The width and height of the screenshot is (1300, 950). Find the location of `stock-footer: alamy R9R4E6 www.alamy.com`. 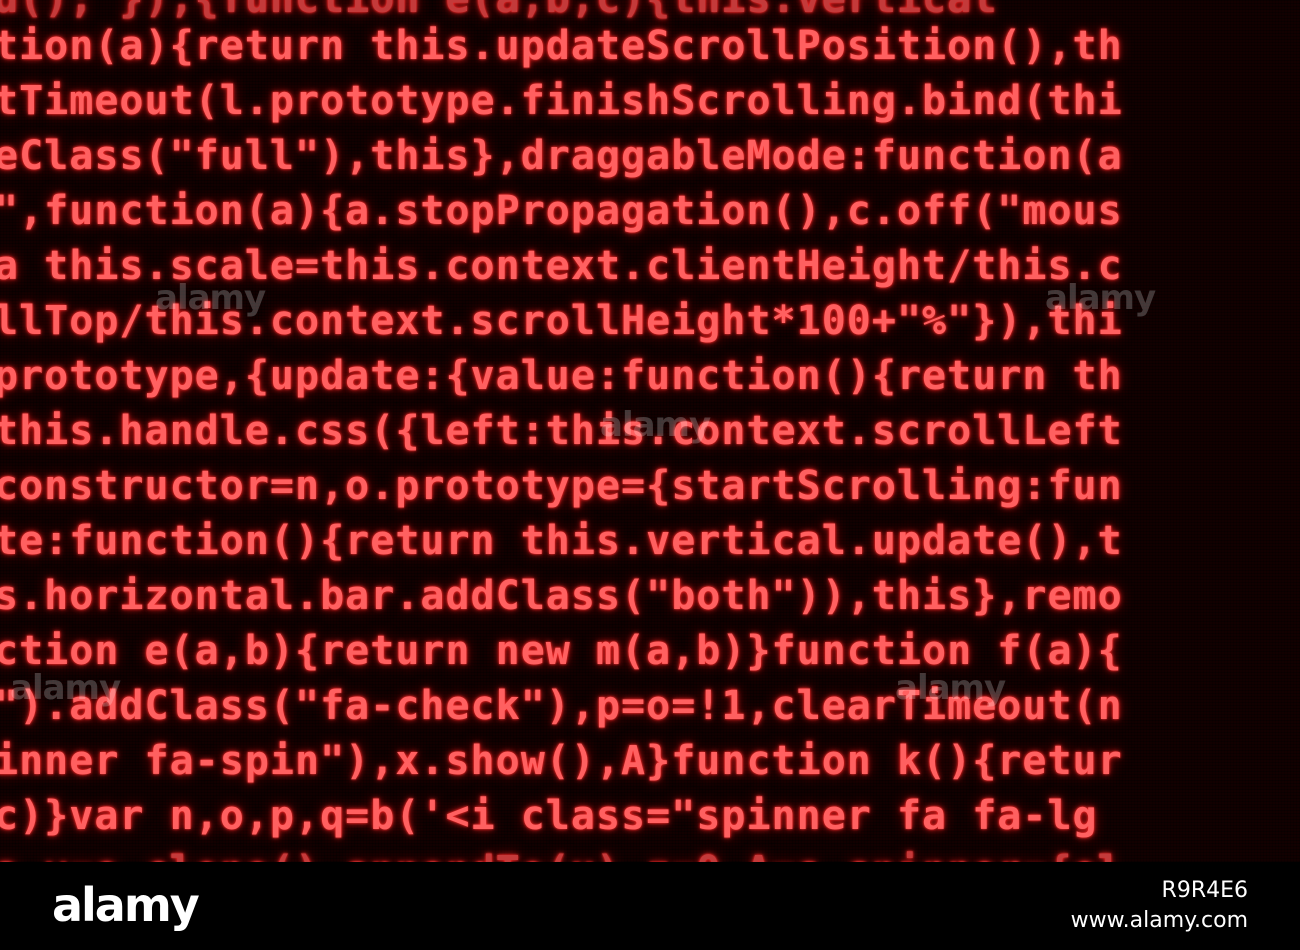

stock-footer: alamy R9R4E6 www.alamy.com is located at coordinates (650, 906).